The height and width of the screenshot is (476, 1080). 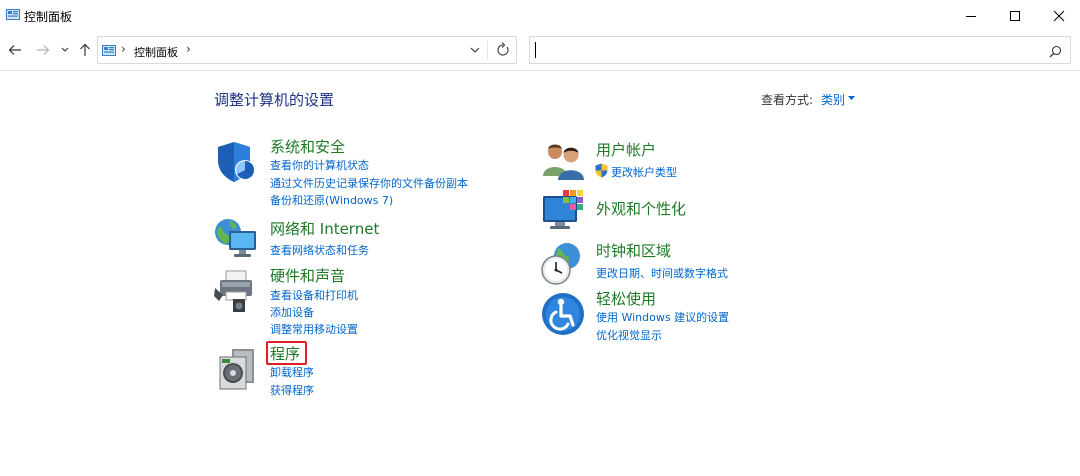 I want to click on window-title: 控制面板, so click(x=48, y=17).